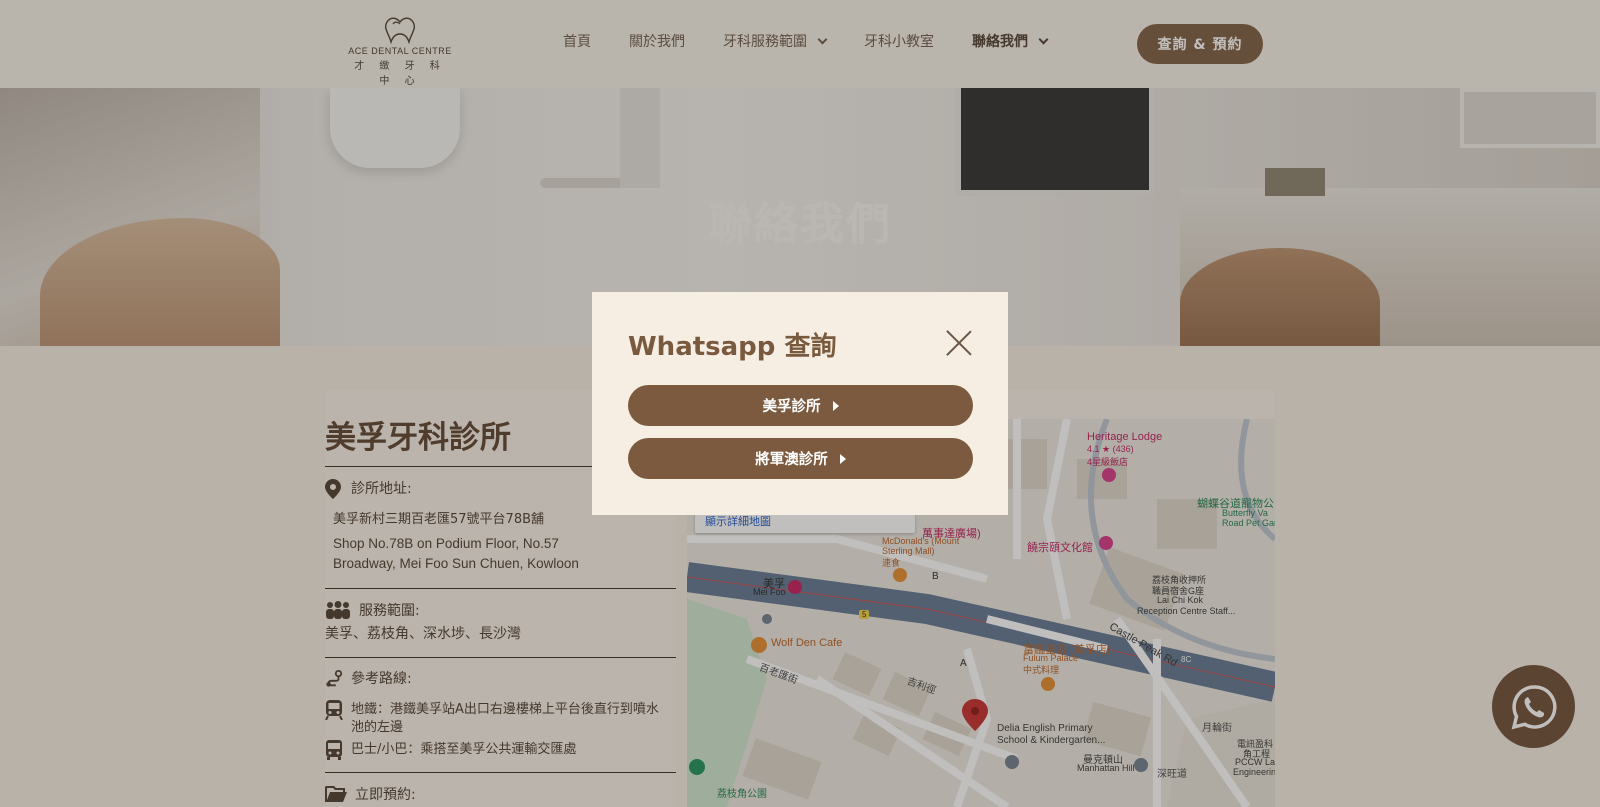  I want to click on close-icon, so click(959, 343).